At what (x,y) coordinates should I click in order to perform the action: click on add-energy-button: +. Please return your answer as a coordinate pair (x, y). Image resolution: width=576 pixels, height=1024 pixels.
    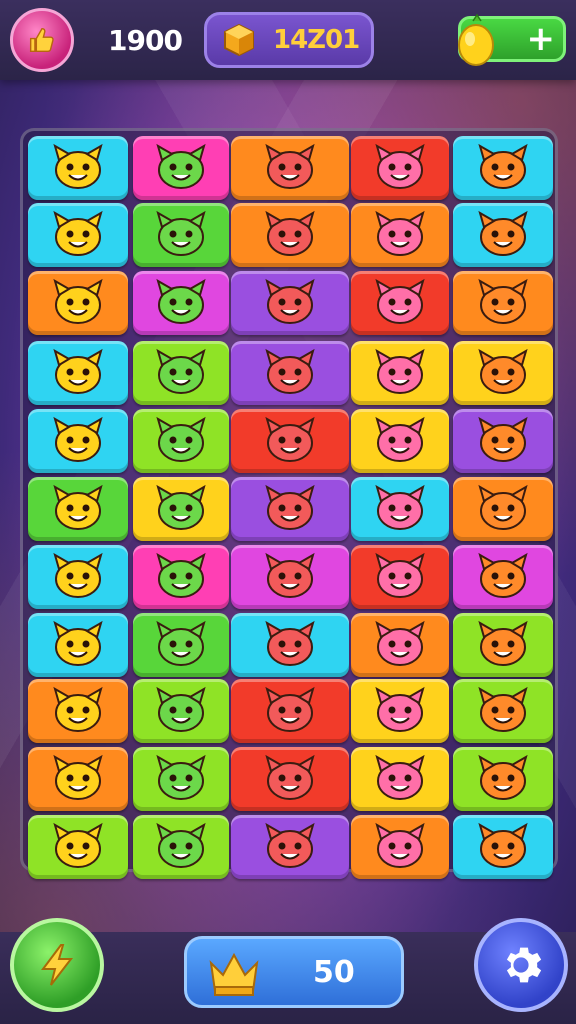
    Looking at the image, I should click on (541, 39).